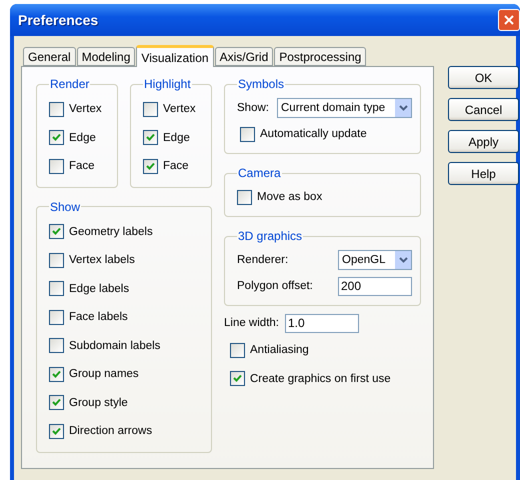  What do you see at coordinates (175, 56) in the screenshot?
I see `tab: Visualization` at bounding box center [175, 56].